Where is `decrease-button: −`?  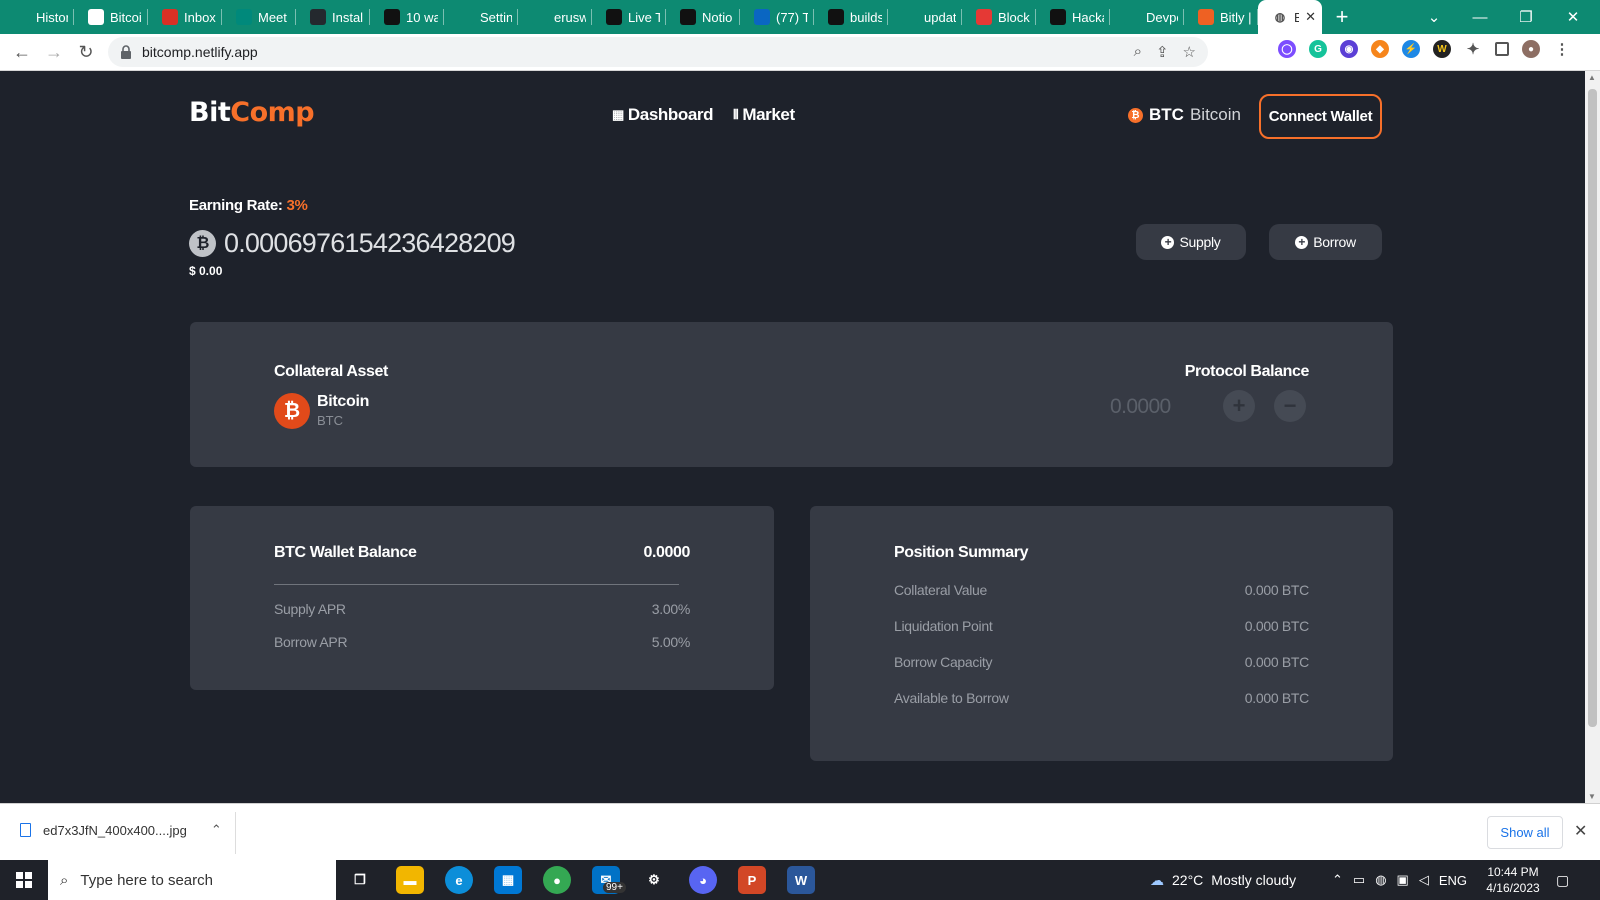 decrease-button: − is located at coordinates (1290, 406).